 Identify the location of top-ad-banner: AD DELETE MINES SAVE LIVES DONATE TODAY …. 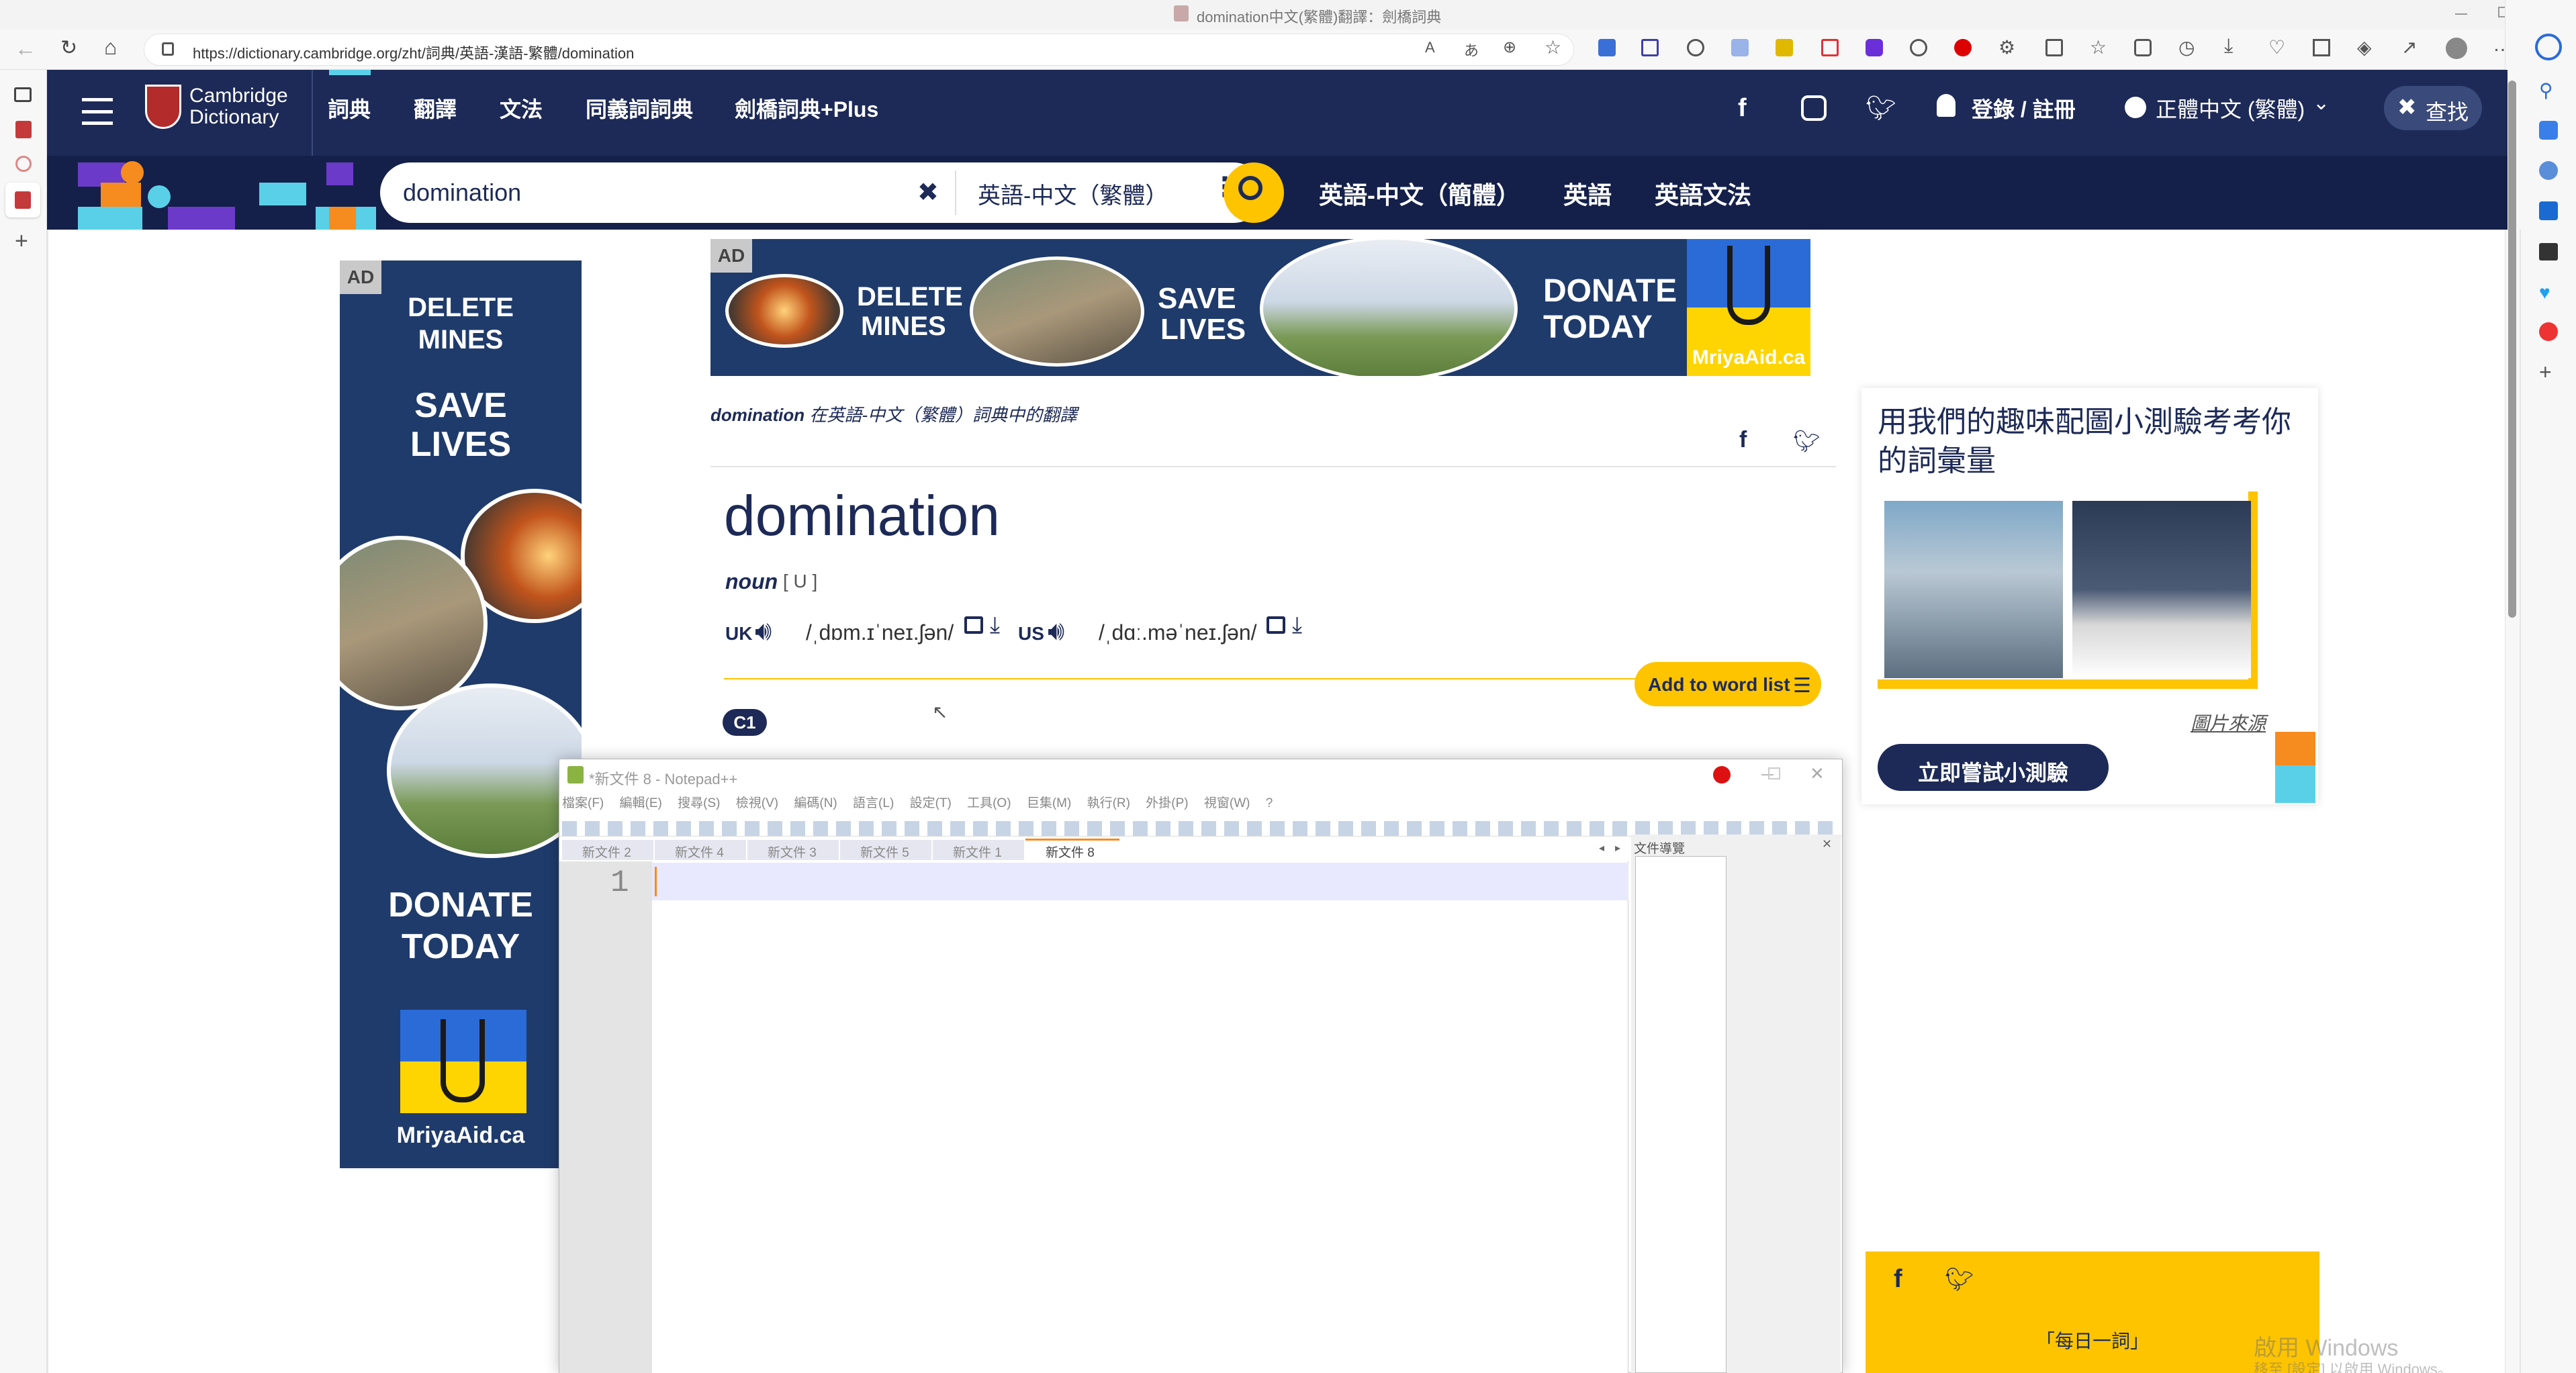
(1260, 307).